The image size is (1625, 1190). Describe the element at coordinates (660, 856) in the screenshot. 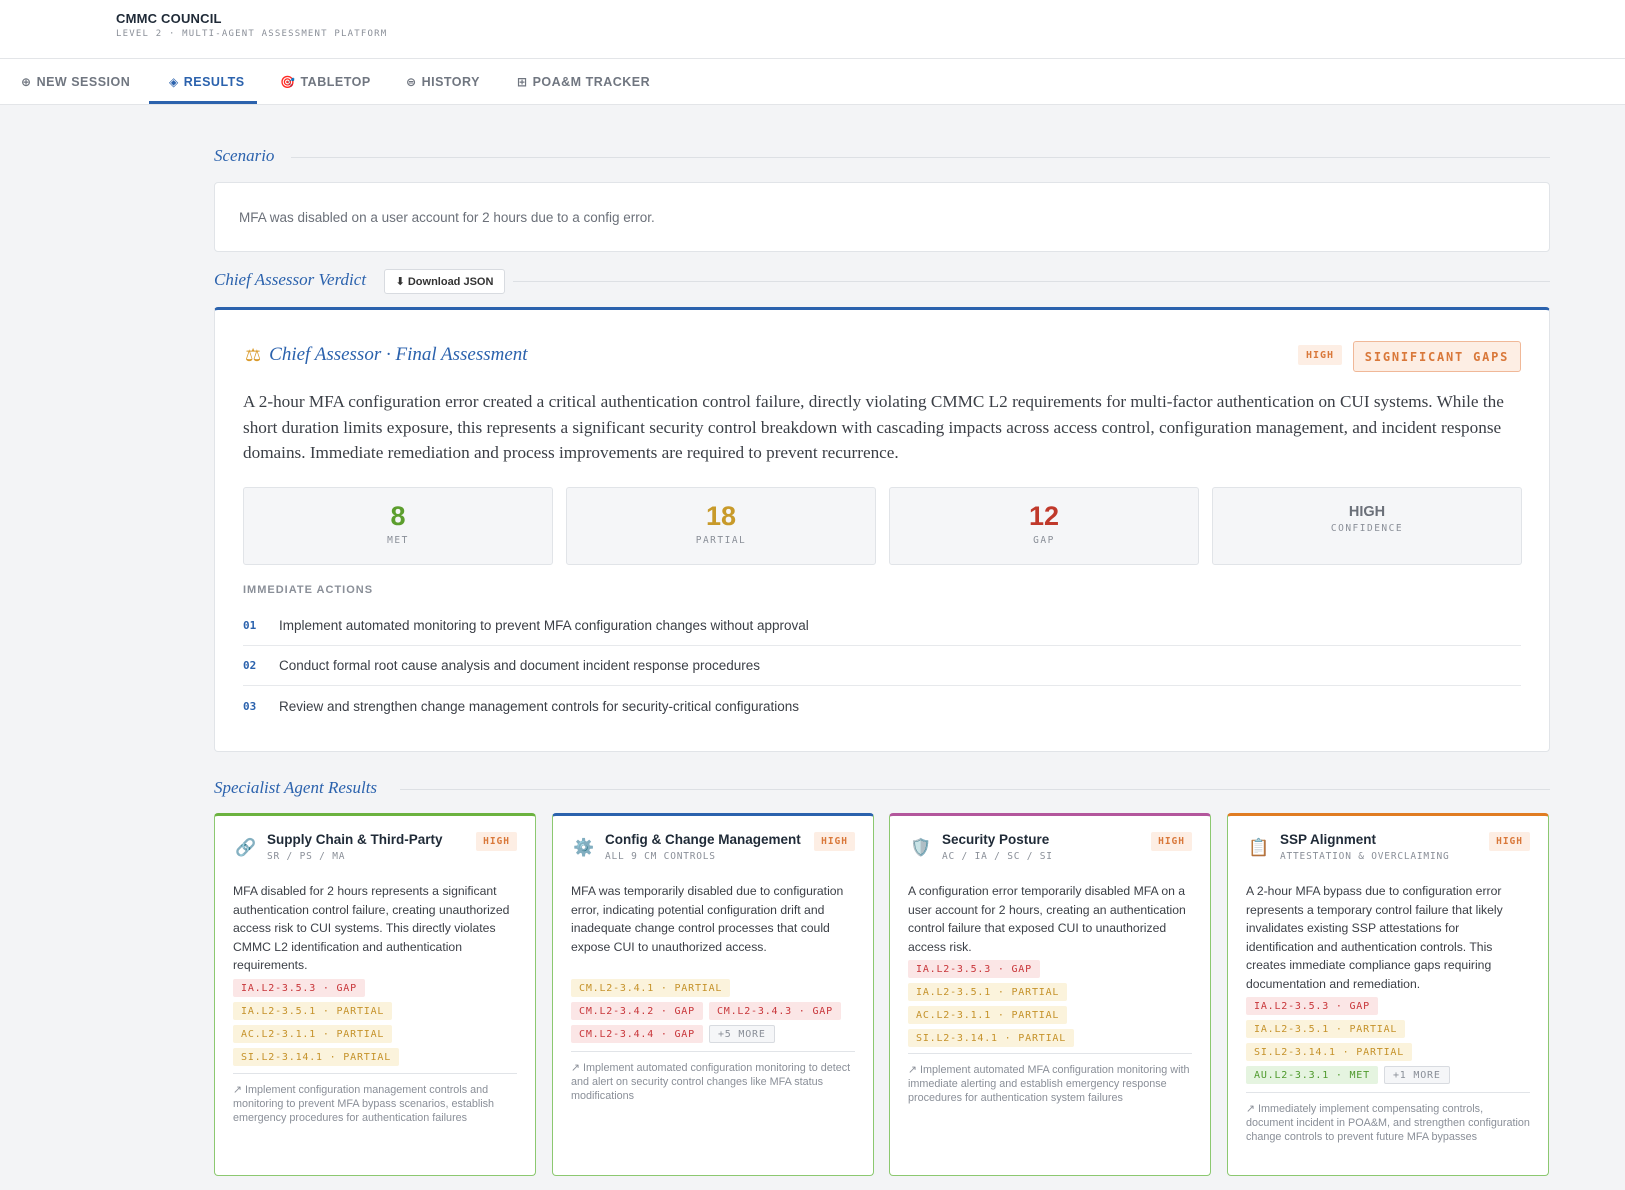

I see `agent-scope: ALL 9 CM CONTROLS` at that location.